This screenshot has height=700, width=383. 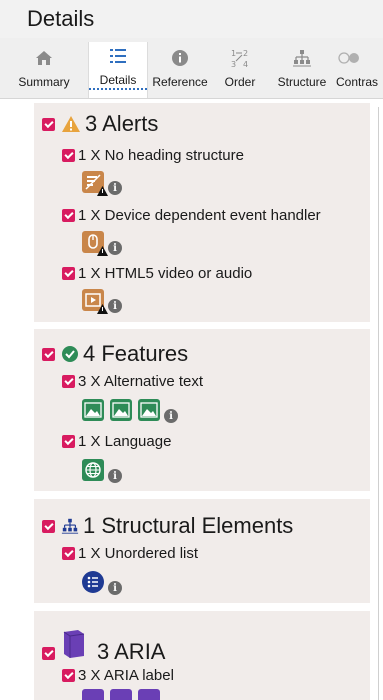 I want to click on language-feature-icon, so click(x=93, y=470).